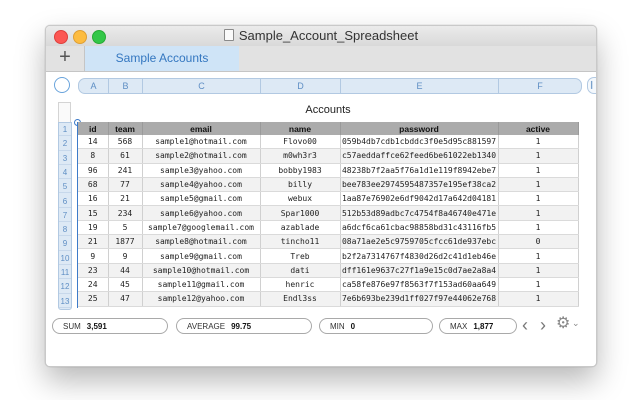 The width and height of the screenshot is (640, 400). What do you see at coordinates (201, 185) in the screenshot?
I see `cell-email: sample4@yahoo.com` at bounding box center [201, 185].